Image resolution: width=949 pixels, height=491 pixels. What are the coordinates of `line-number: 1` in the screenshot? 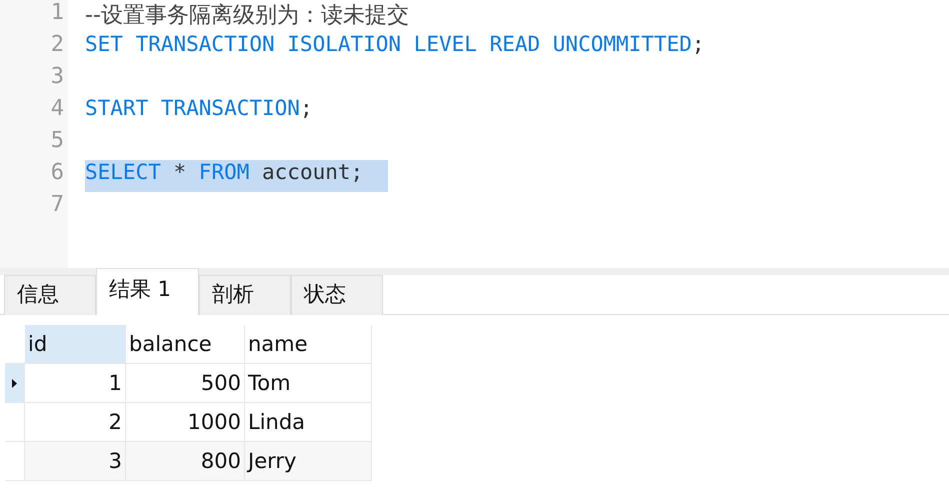 It's located at (57, 13).